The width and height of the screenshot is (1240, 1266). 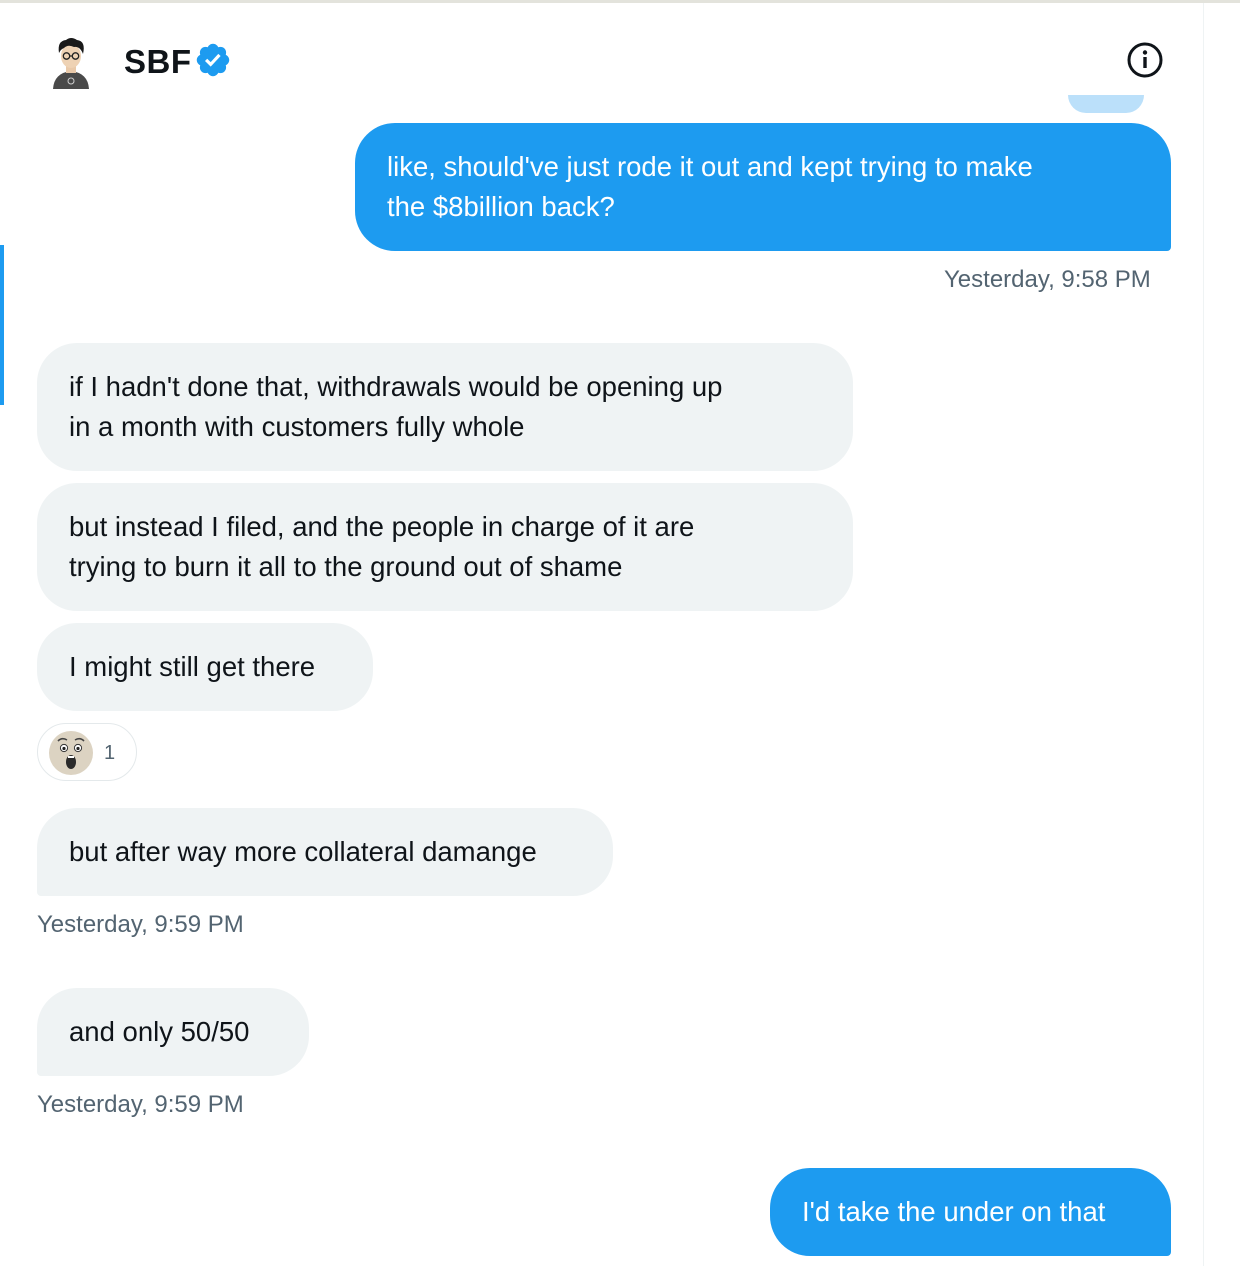 What do you see at coordinates (501, 206) in the screenshot?
I see `message-text-line: the $8billion back?` at bounding box center [501, 206].